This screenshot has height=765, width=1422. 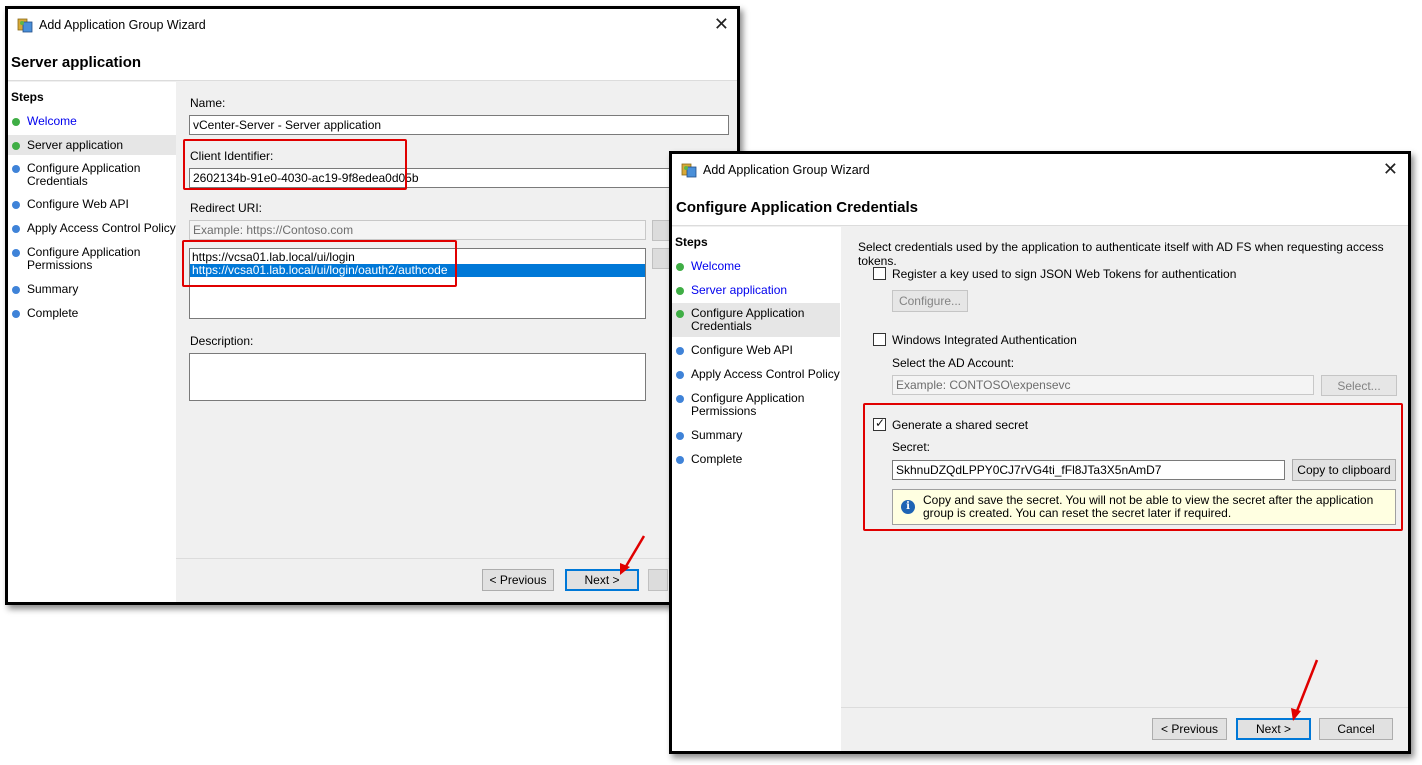 What do you see at coordinates (911, 447) in the screenshot?
I see `secret-label: Secret:` at bounding box center [911, 447].